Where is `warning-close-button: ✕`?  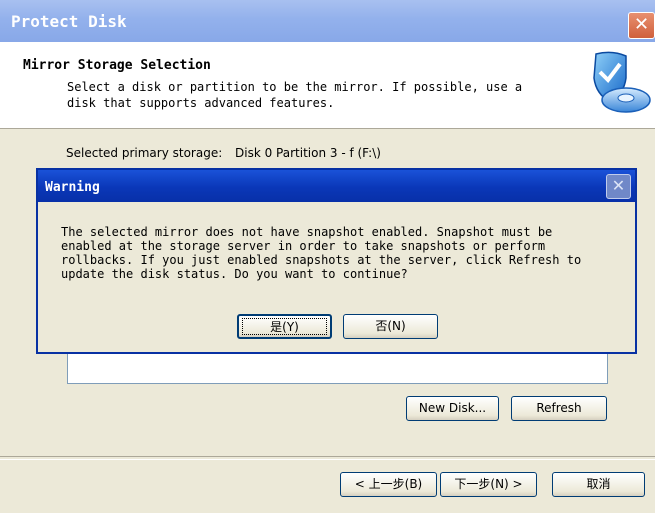
warning-close-button: ✕ is located at coordinates (618, 186).